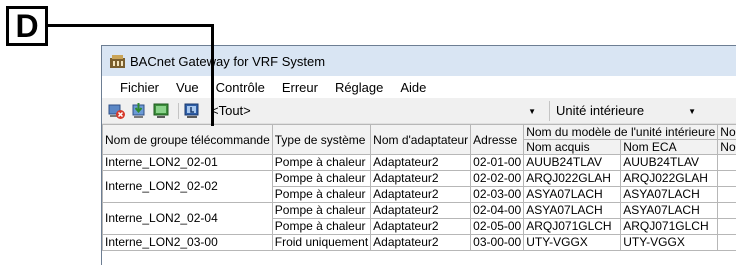  What do you see at coordinates (139, 87) in the screenshot?
I see `menu-fichier: Fichier` at bounding box center [139, 87].